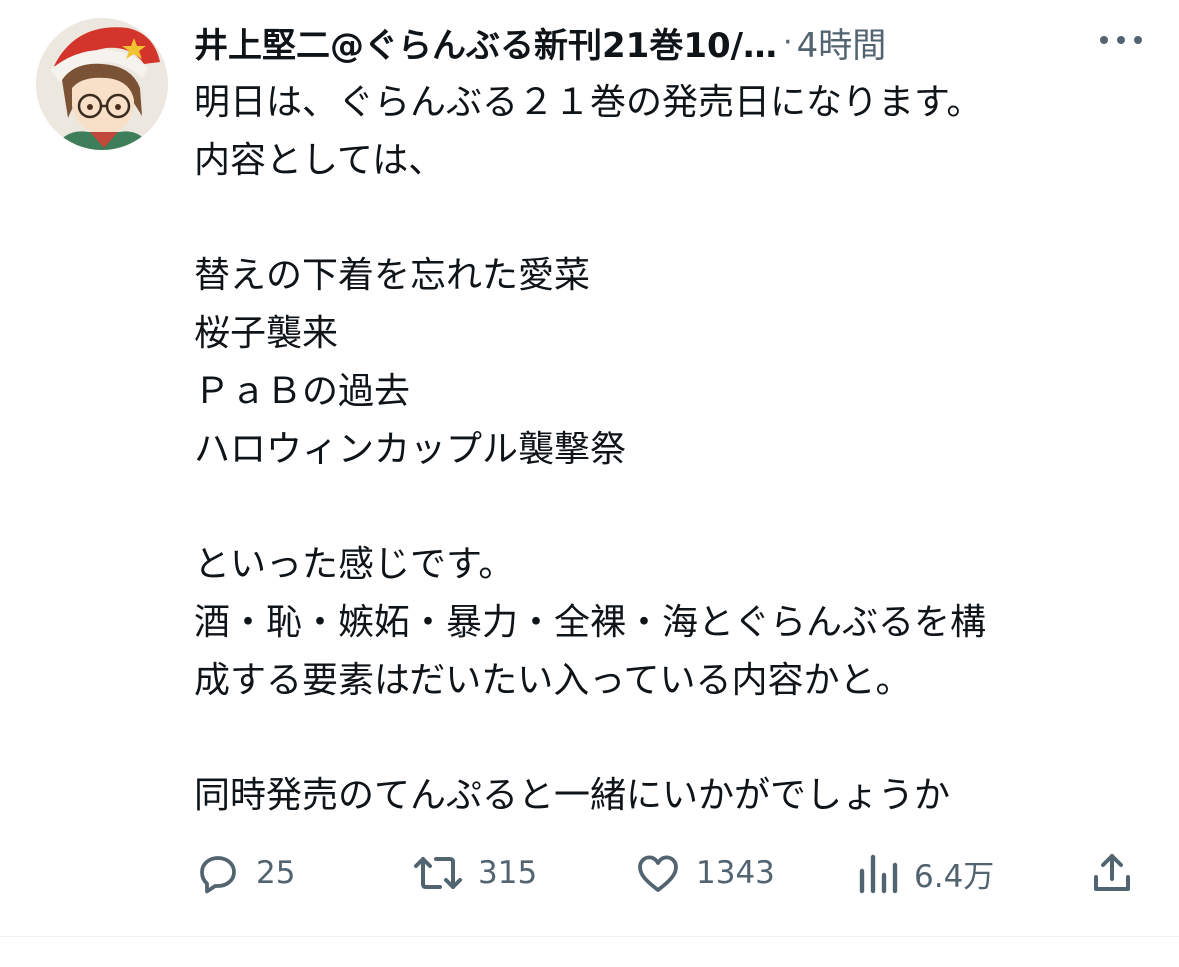 The height and width of the screenshot is (967, 1179). Describe the element at coordinates (319, 160) in the screenshot. I see `tweet-line: 内容としては、` at that location.